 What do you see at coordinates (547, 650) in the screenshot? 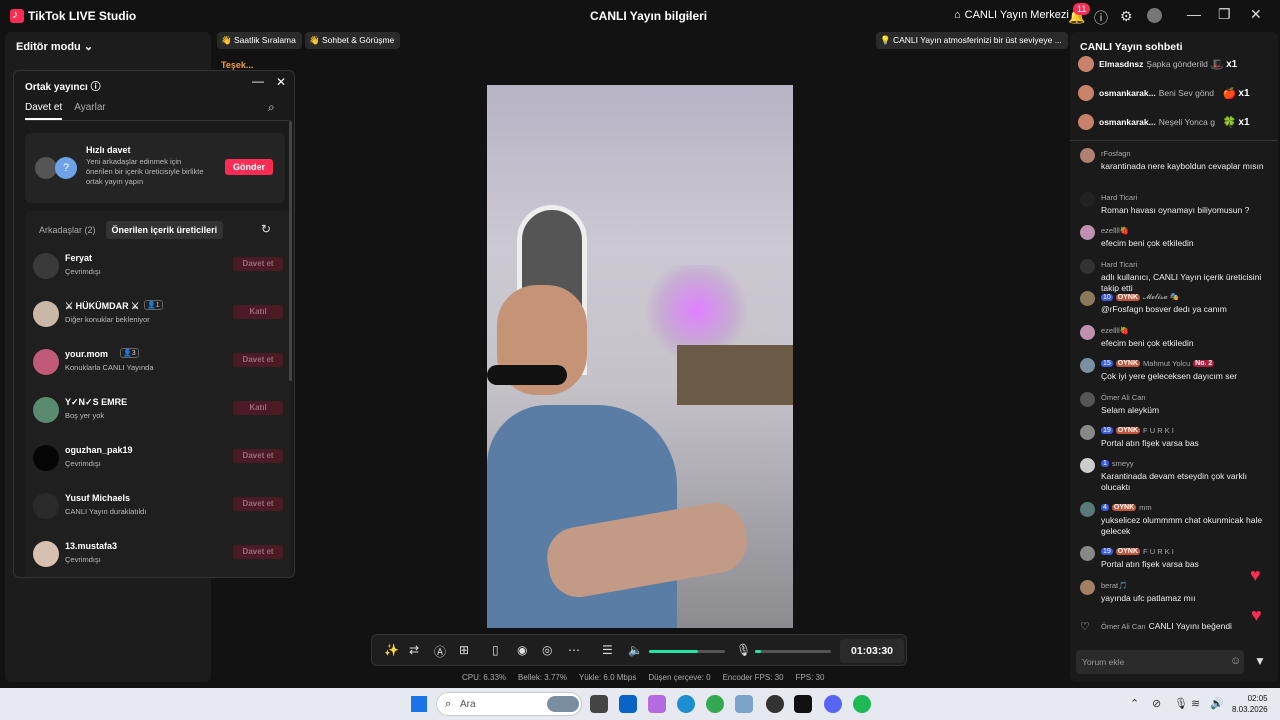
I see `capture-icon: ◎` at bounding box center [547, 650].